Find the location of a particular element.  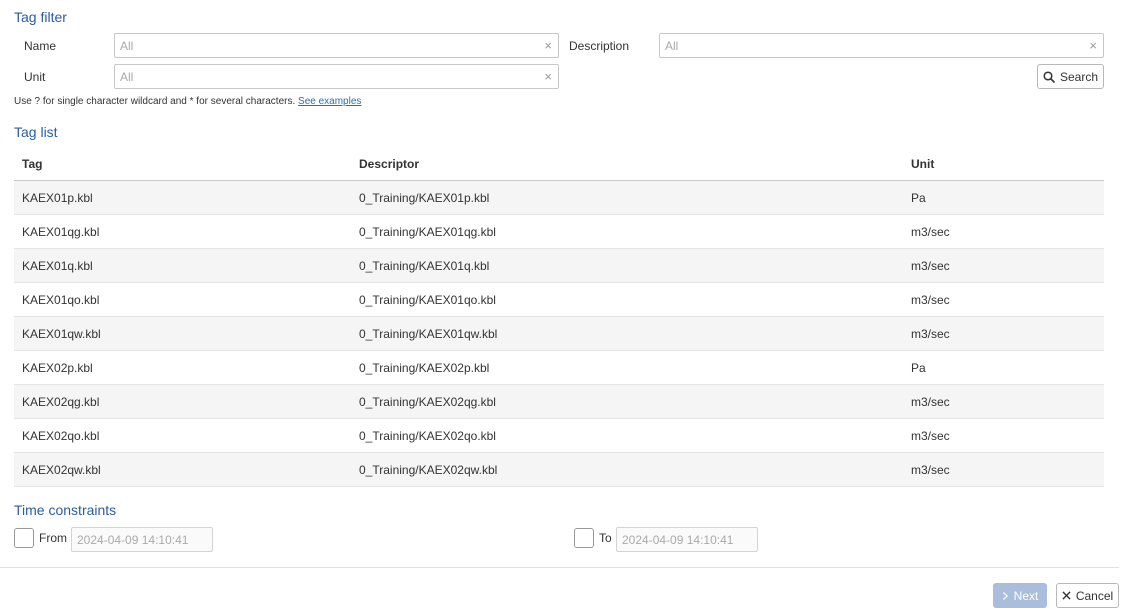

table-row: KAEX02p.kbl 0_Training/KAEX02p.kbl Pa is located at coordinates (559, 368).